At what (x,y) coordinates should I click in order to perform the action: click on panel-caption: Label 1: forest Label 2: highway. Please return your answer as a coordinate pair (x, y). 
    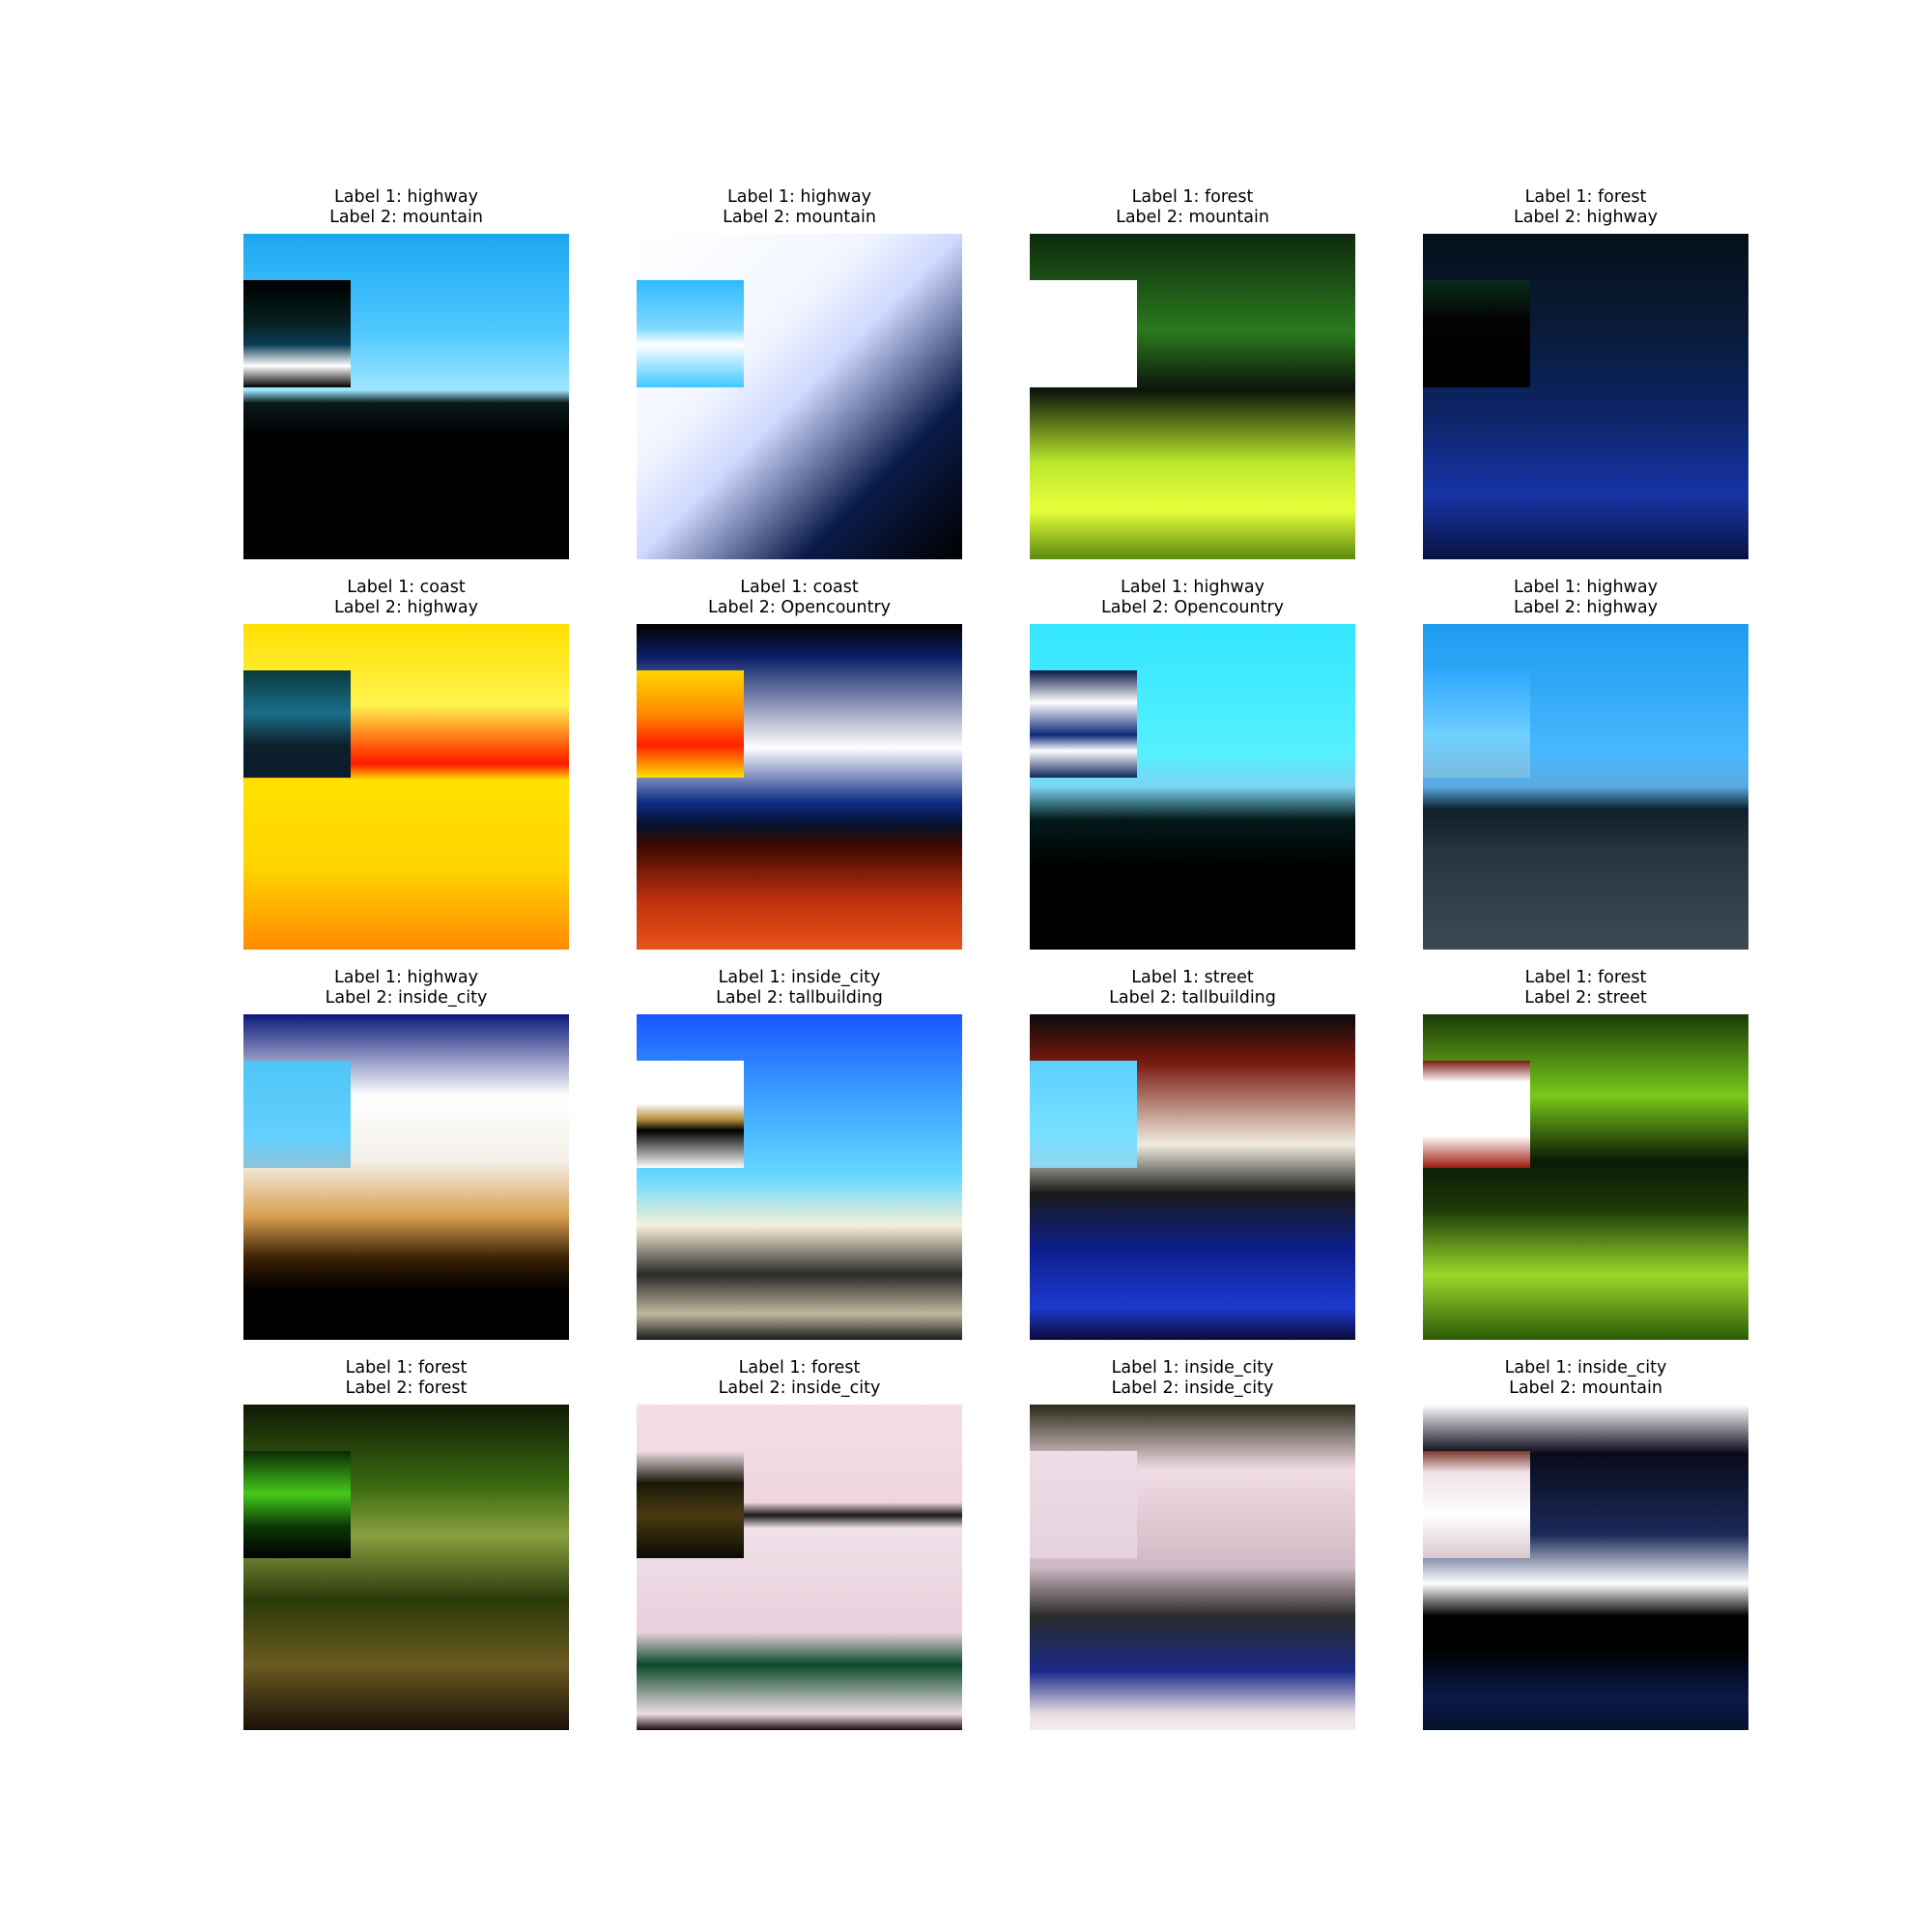
    Looking at the image, I should click on (1585, 207).